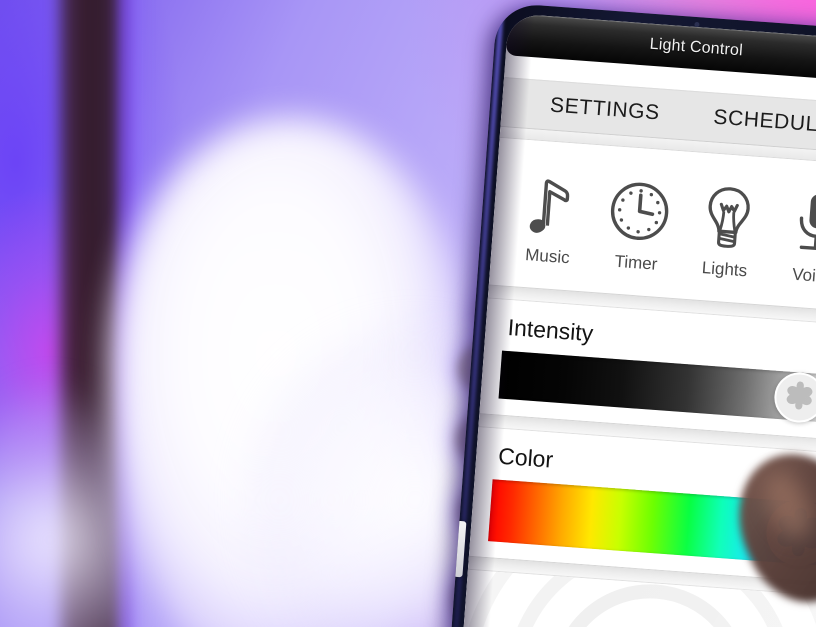 This screenshot has height=627, width=816. I want to click on app-title: Light Control, so click(696, 47).